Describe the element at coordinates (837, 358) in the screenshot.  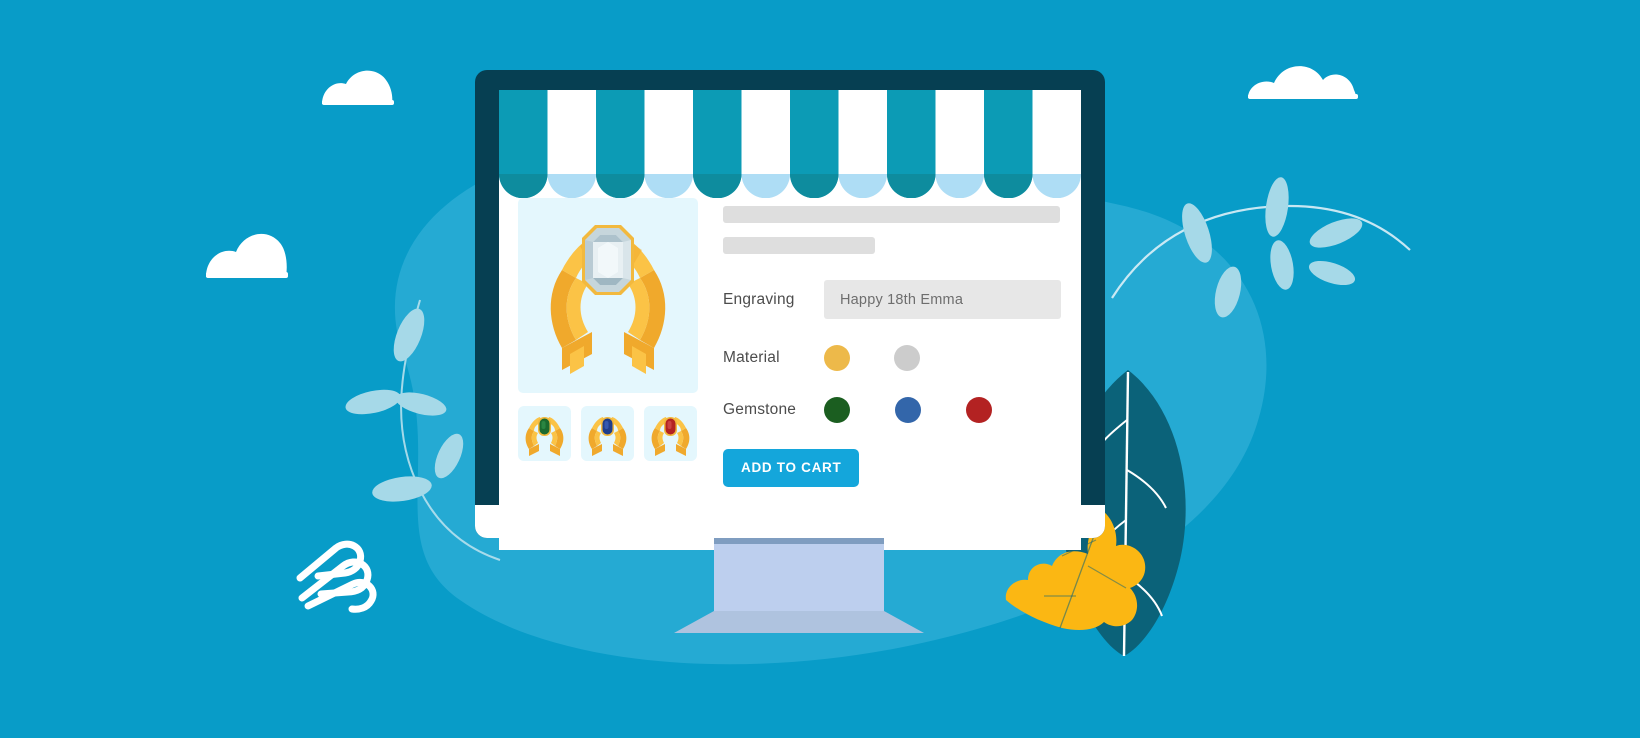
I see `material-swatch-gold` at that location.